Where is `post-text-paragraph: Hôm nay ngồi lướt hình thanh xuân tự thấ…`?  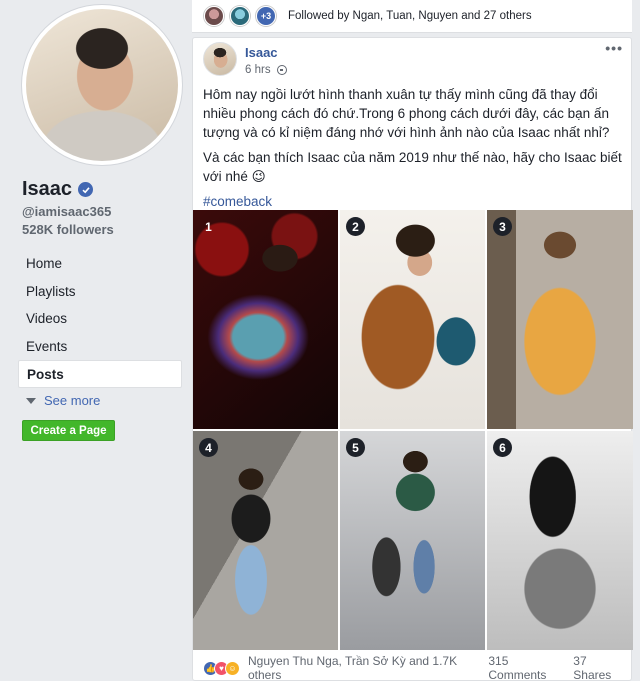
post-text-paragraph: Hôm nay ngồi lướt hình thanh xuân tự thấ… is located at coordinates (406, 113).